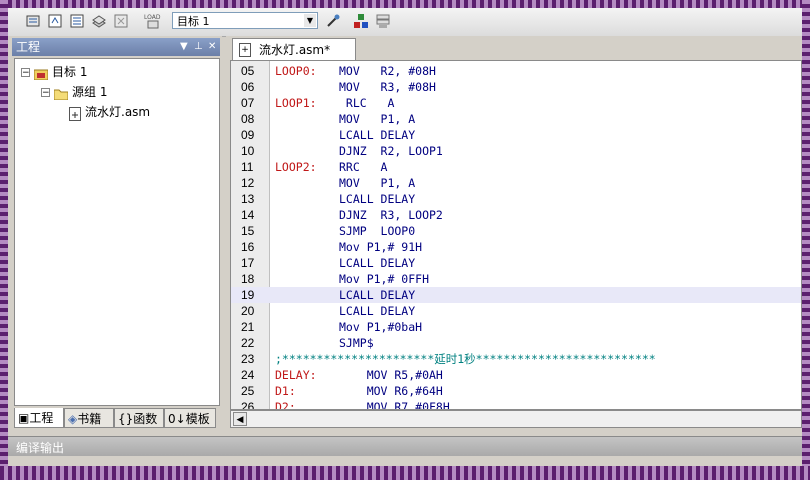 Image resolution: width=810 pixels, height=480 pixels. What do you see at coordinates (516, 199) in the screenshot?
I see `code-line: 13 LCALL DELAY` at bounding box center [516, 199].